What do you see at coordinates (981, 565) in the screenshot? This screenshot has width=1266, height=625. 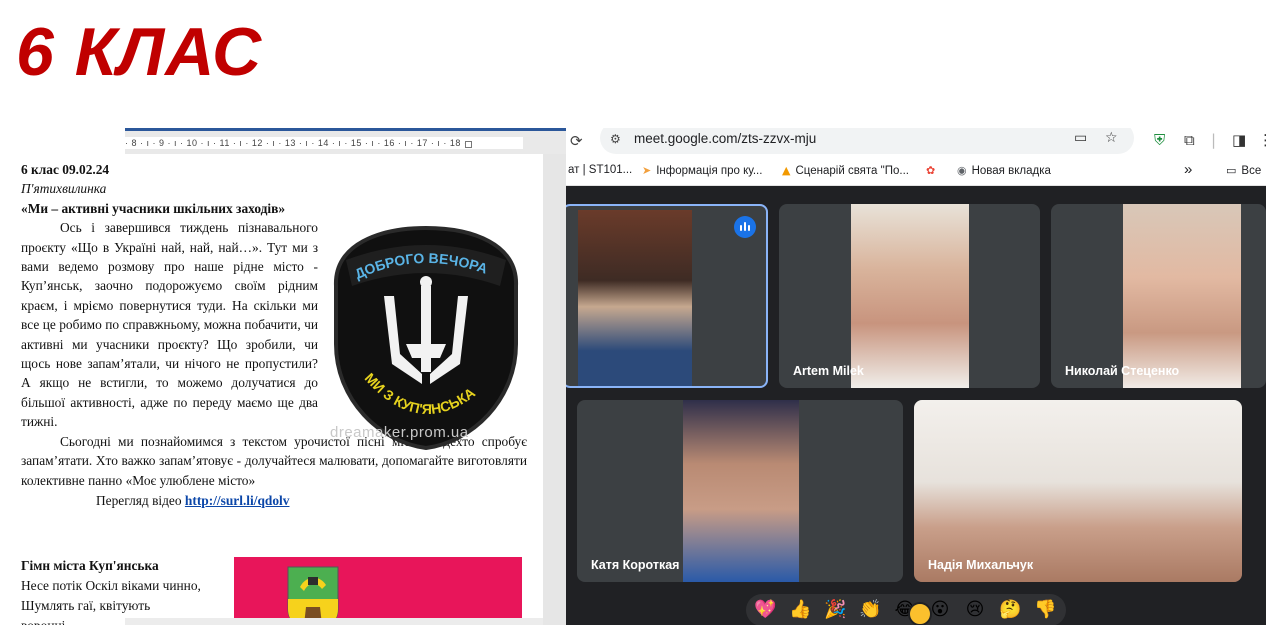 I see `participant-name: Надія Михальчук` at bounding box center [981, 565].